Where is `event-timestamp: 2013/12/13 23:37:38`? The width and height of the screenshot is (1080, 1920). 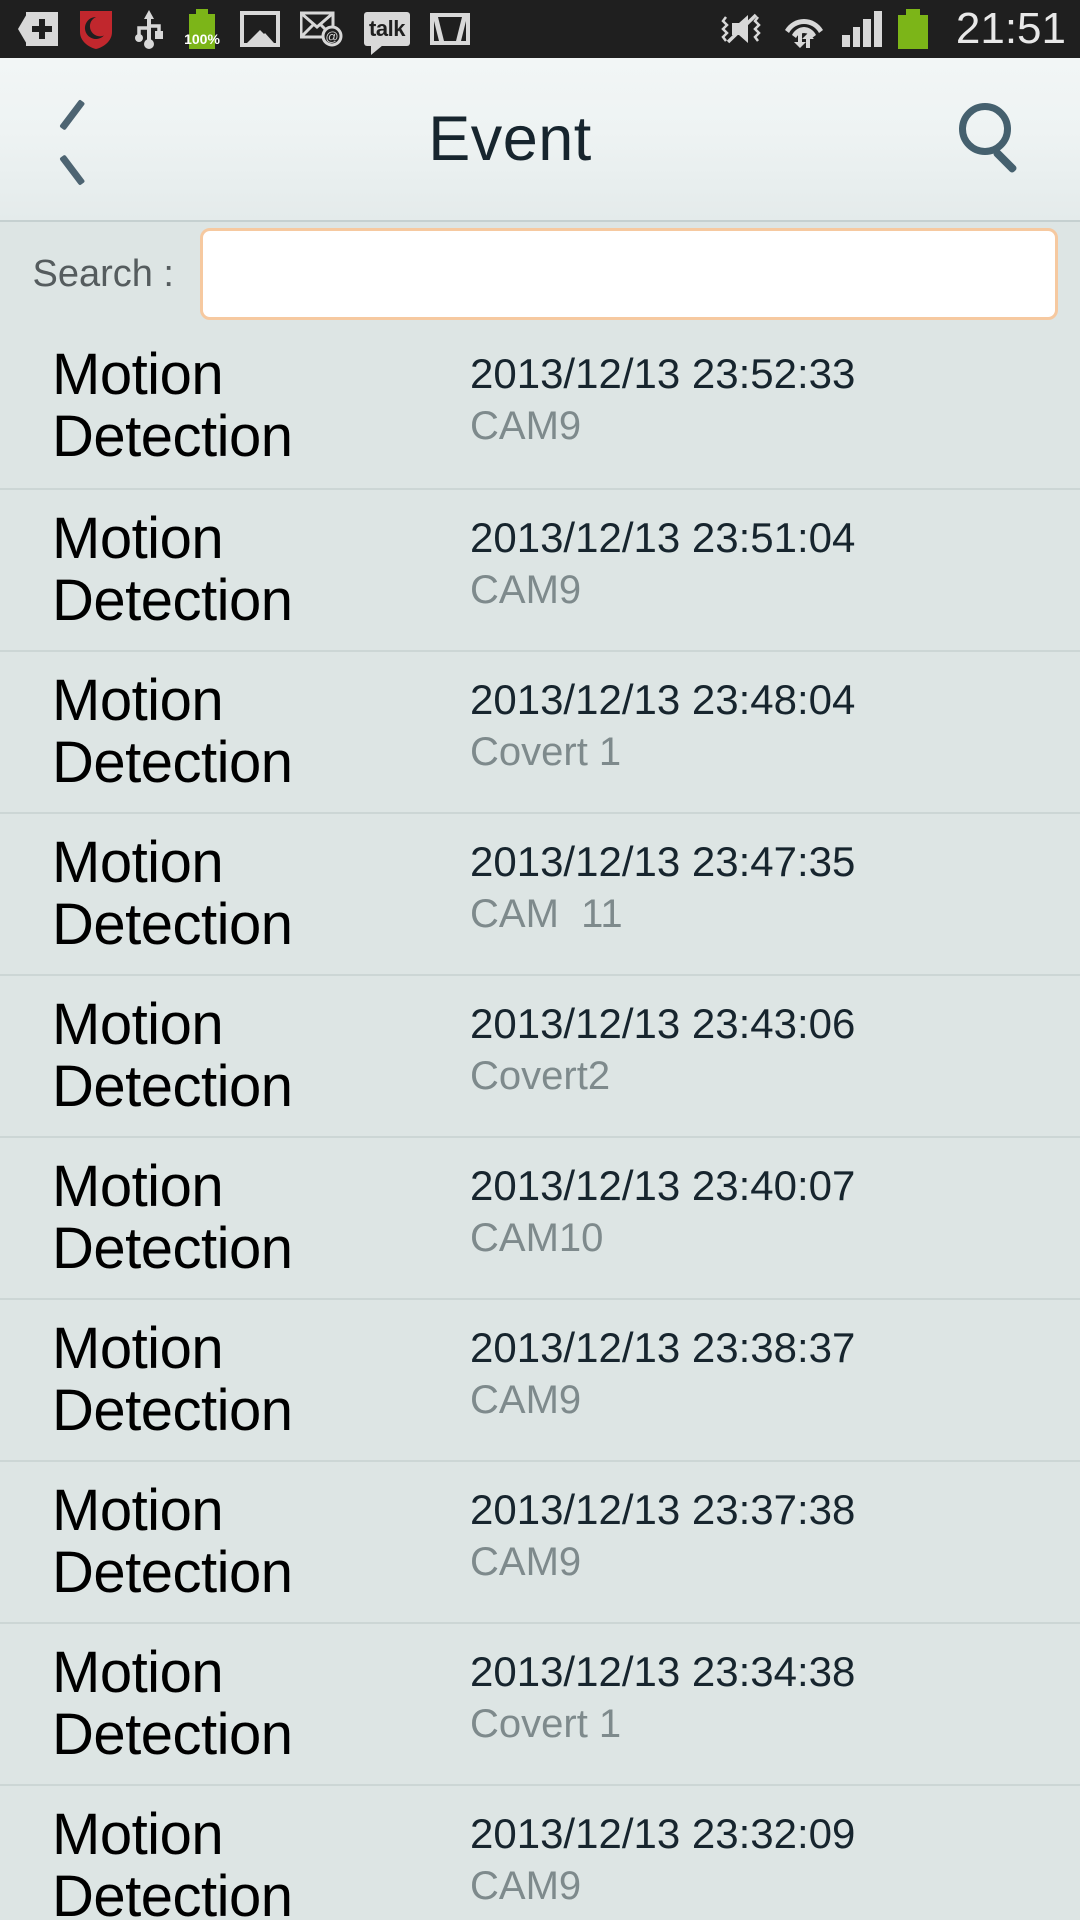
event-timestamp: 2013/12/13 23:37:38 is located at coordinates (663, 1509).